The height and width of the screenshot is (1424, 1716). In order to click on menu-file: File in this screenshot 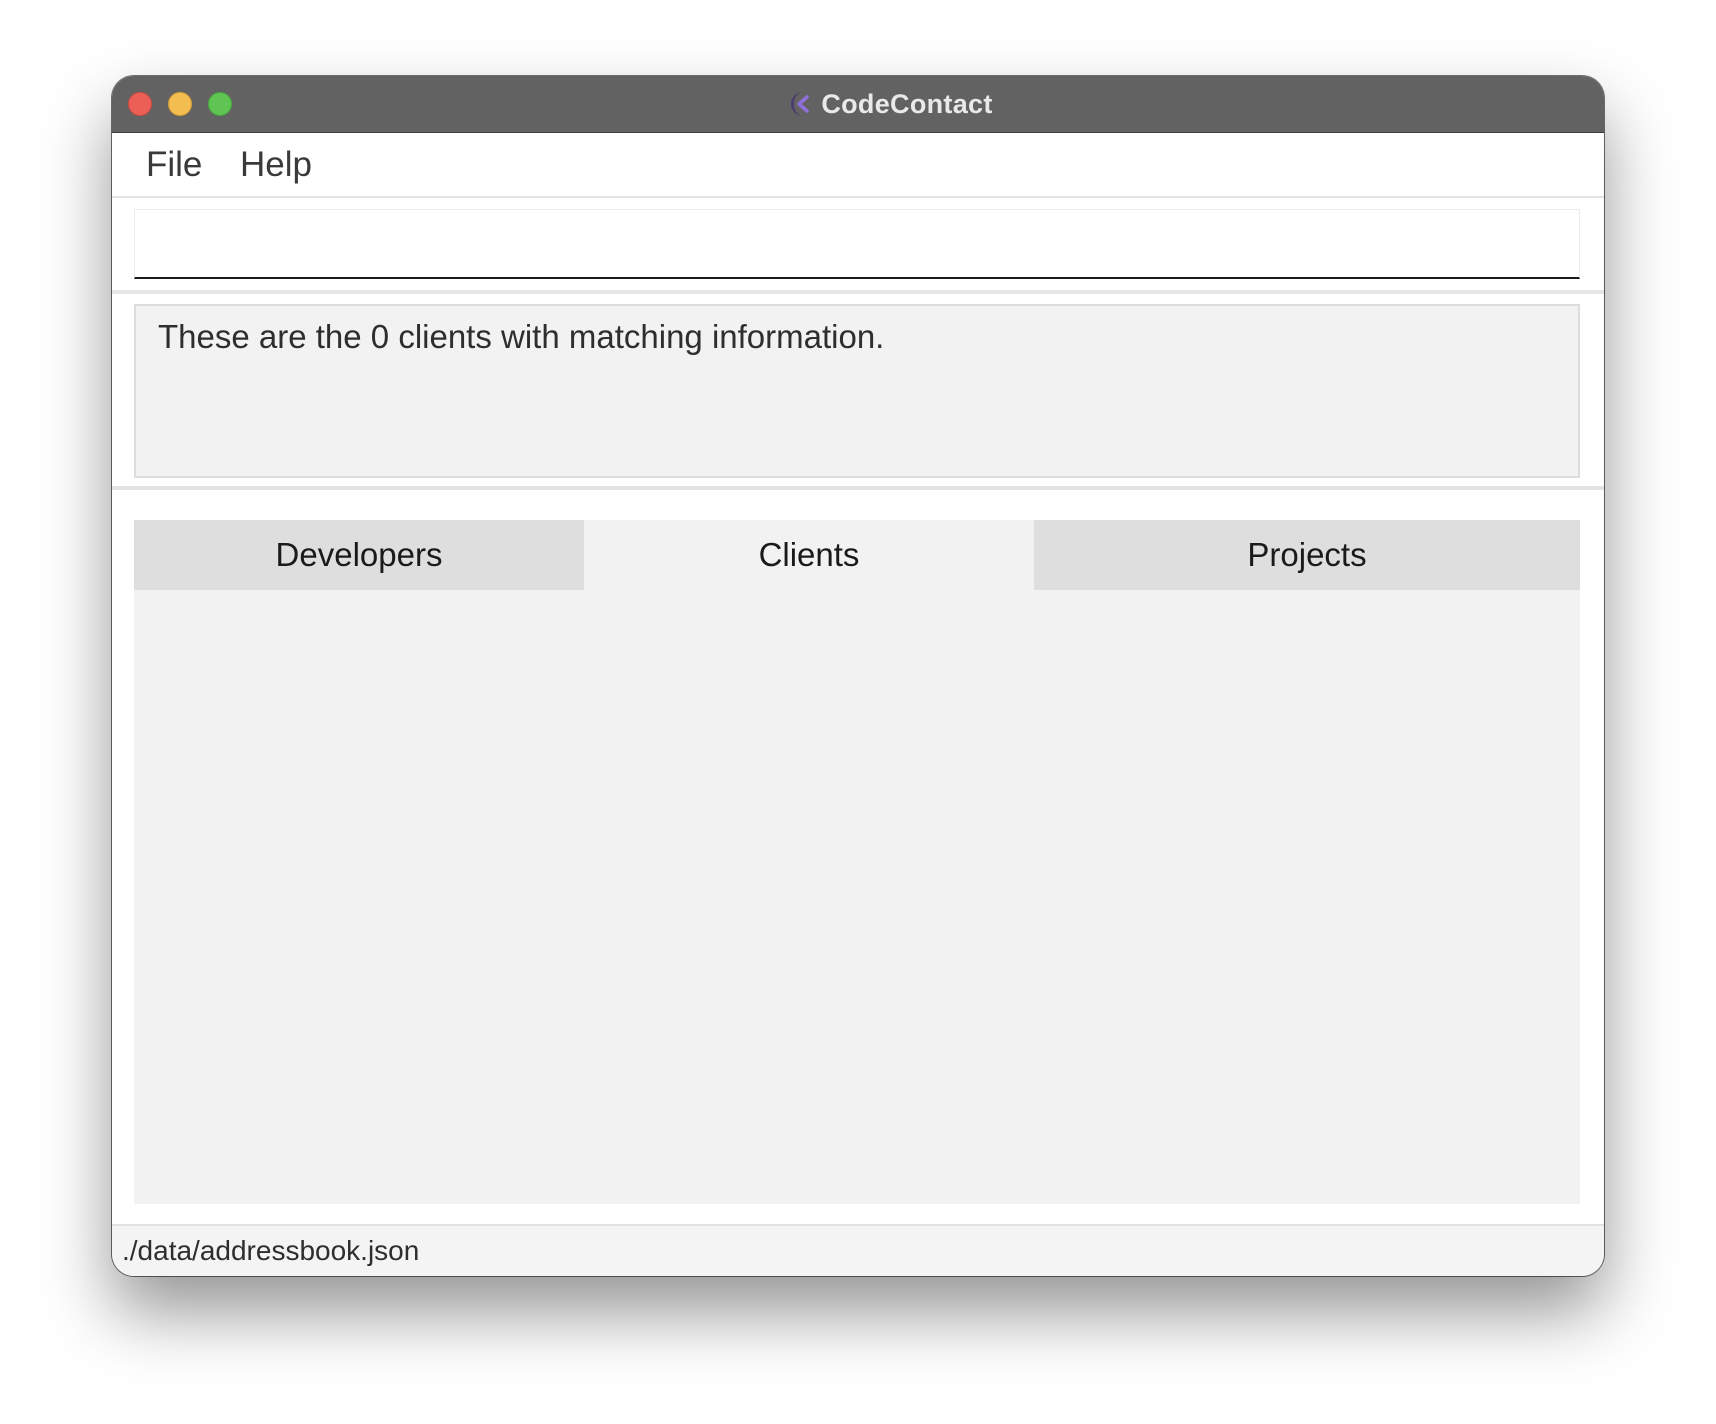, I will do `click(174, 164)`.